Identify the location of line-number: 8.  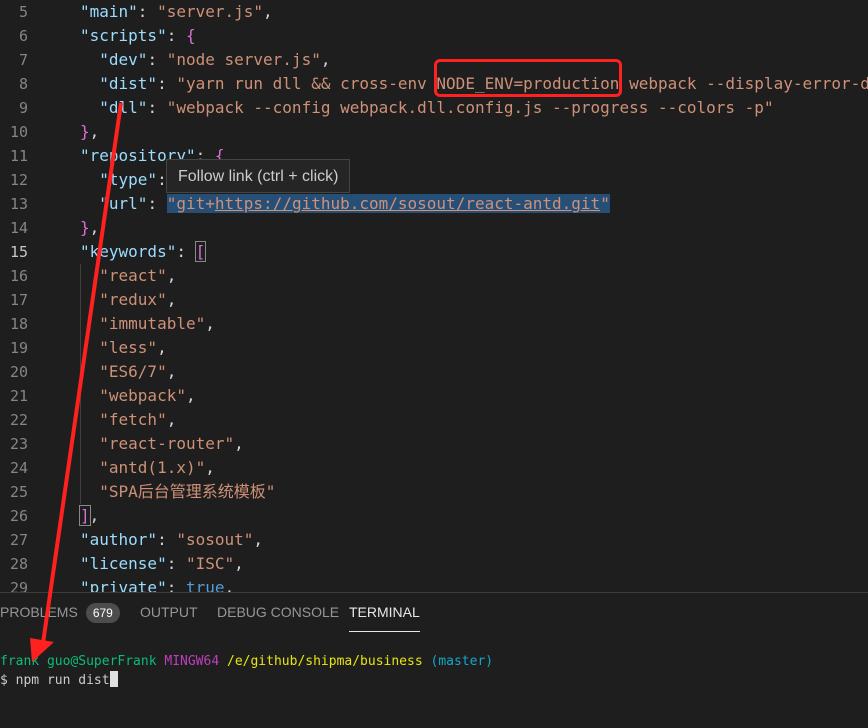
(23, 84).